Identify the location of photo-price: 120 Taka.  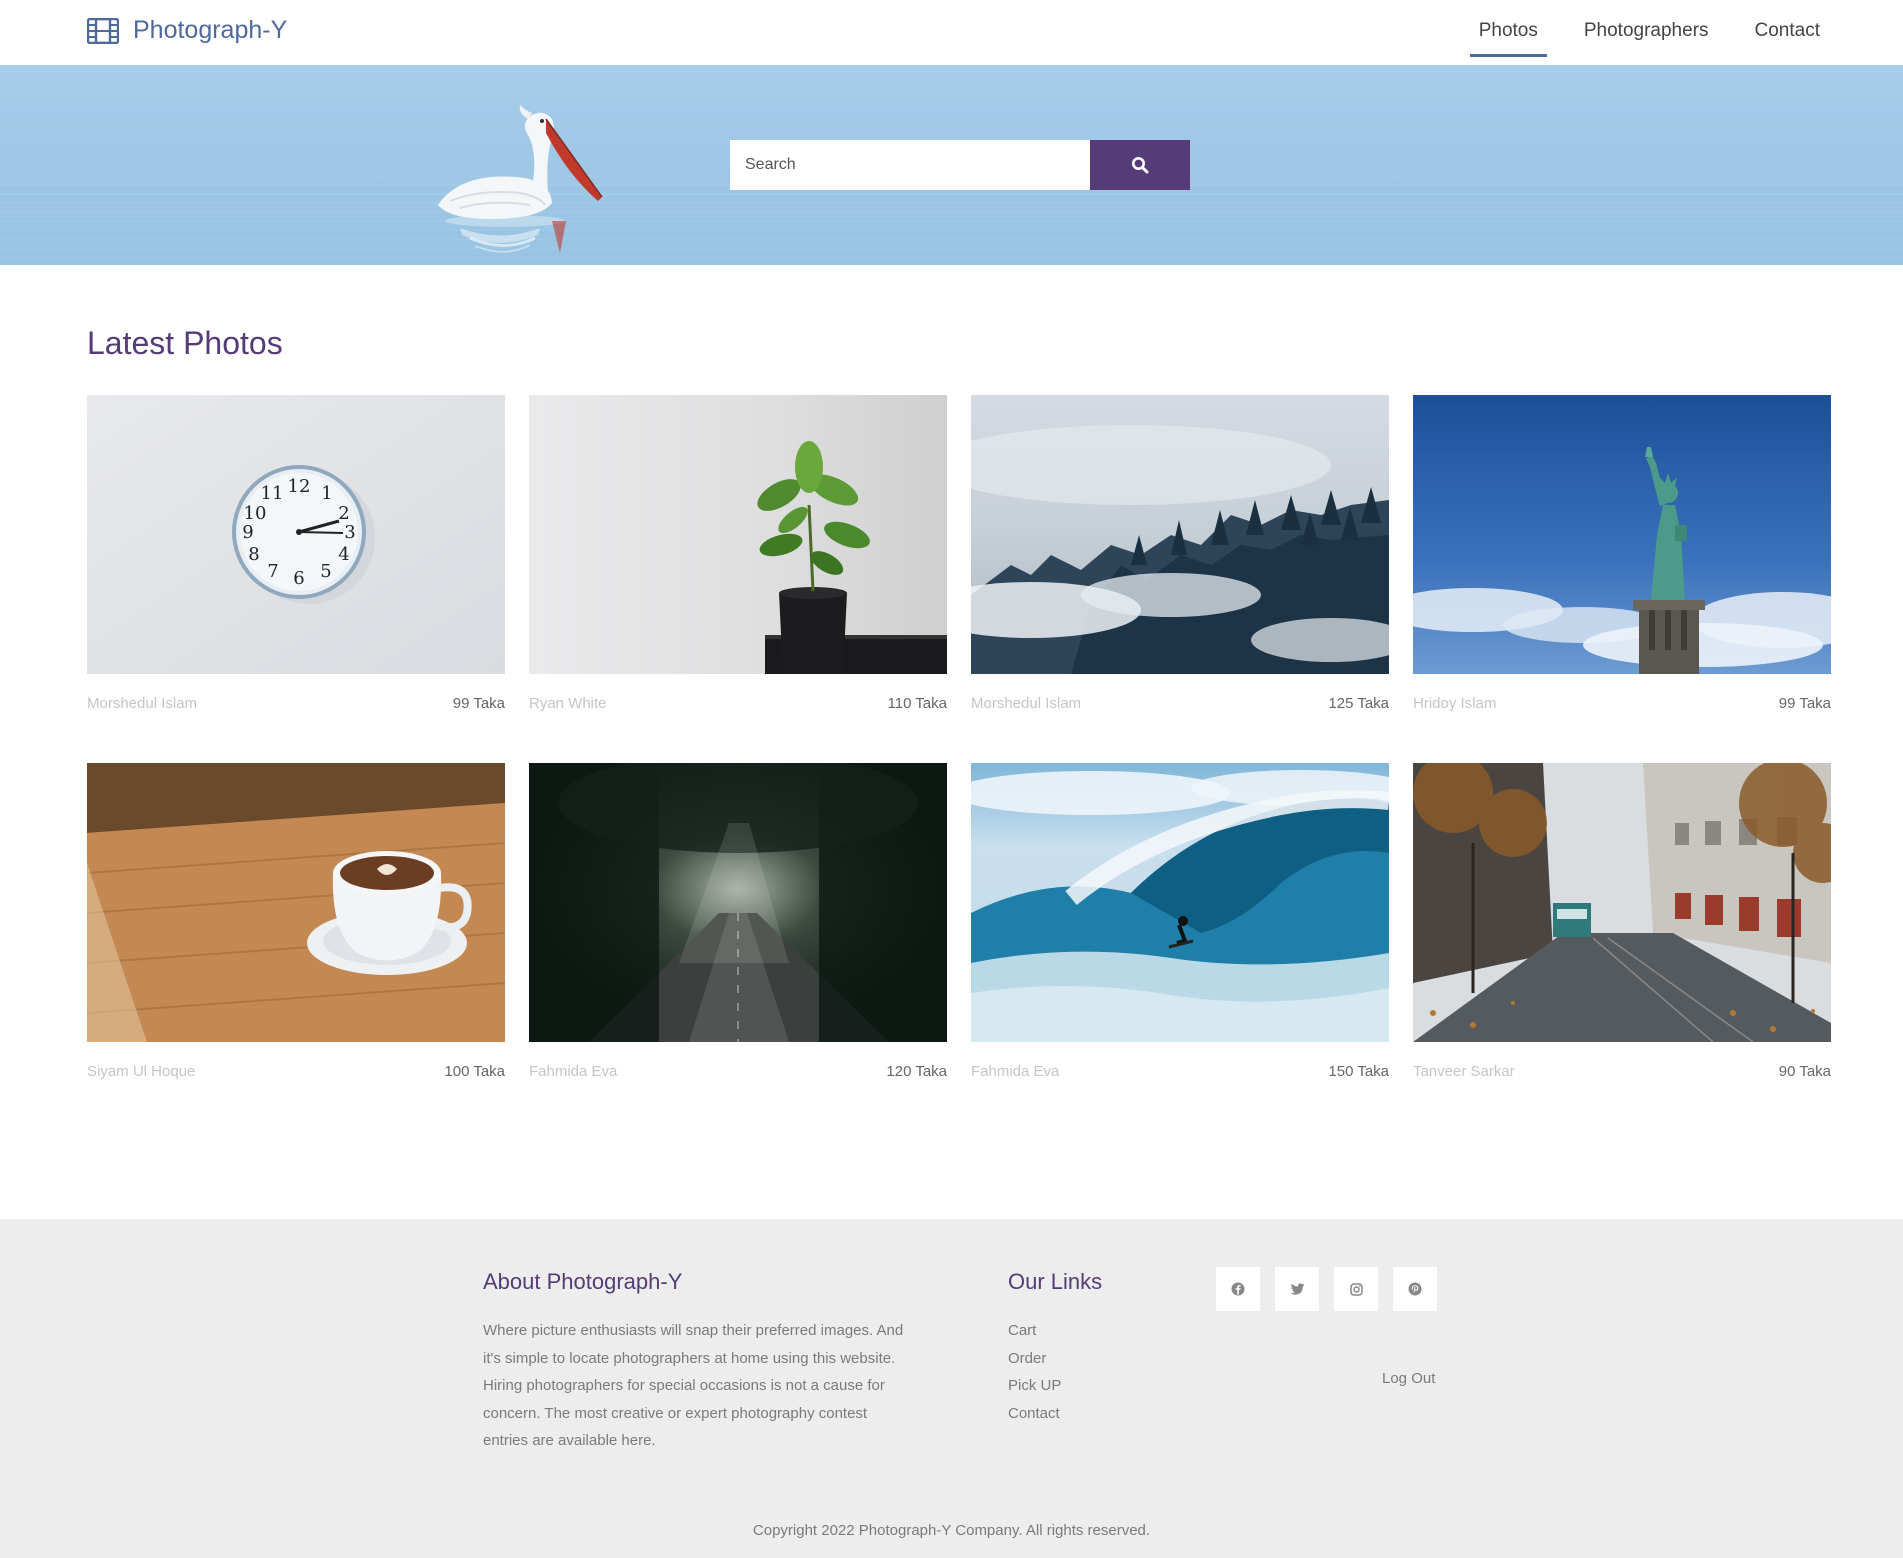
(916, 1071).